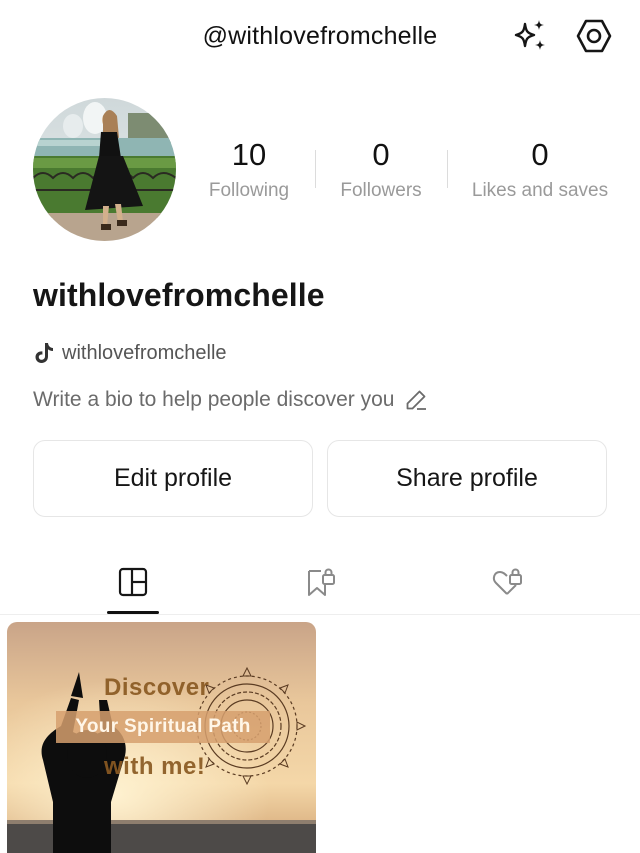  I want to click on post-text-line-3: with me!, so click(155, 766).